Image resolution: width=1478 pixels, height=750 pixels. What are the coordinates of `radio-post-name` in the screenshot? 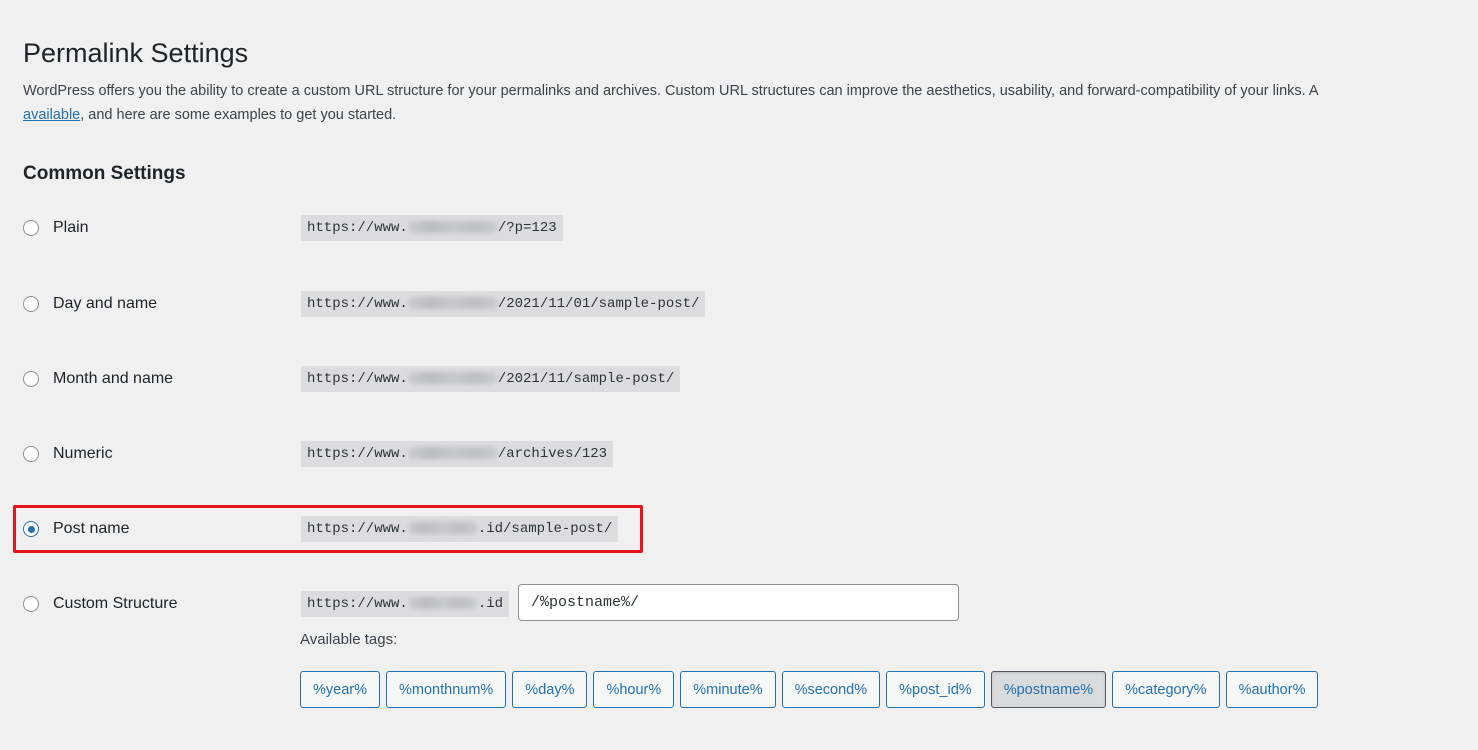 It's located at (31, 529).